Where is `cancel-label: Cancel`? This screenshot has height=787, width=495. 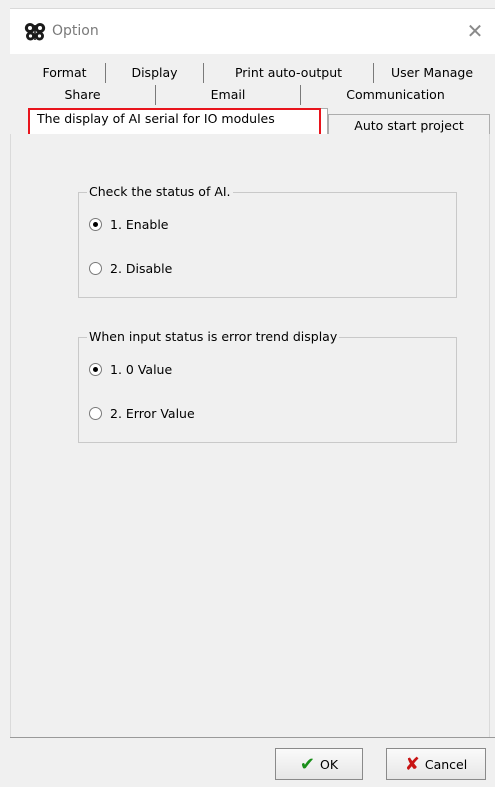 cancel-label: Cancel is located at coordinates (446, 764).